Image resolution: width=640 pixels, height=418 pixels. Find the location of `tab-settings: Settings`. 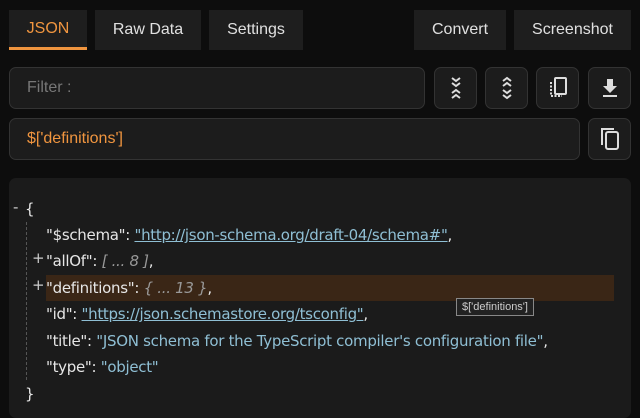

tab-settings: Settings is located at coordinates (256, 30).